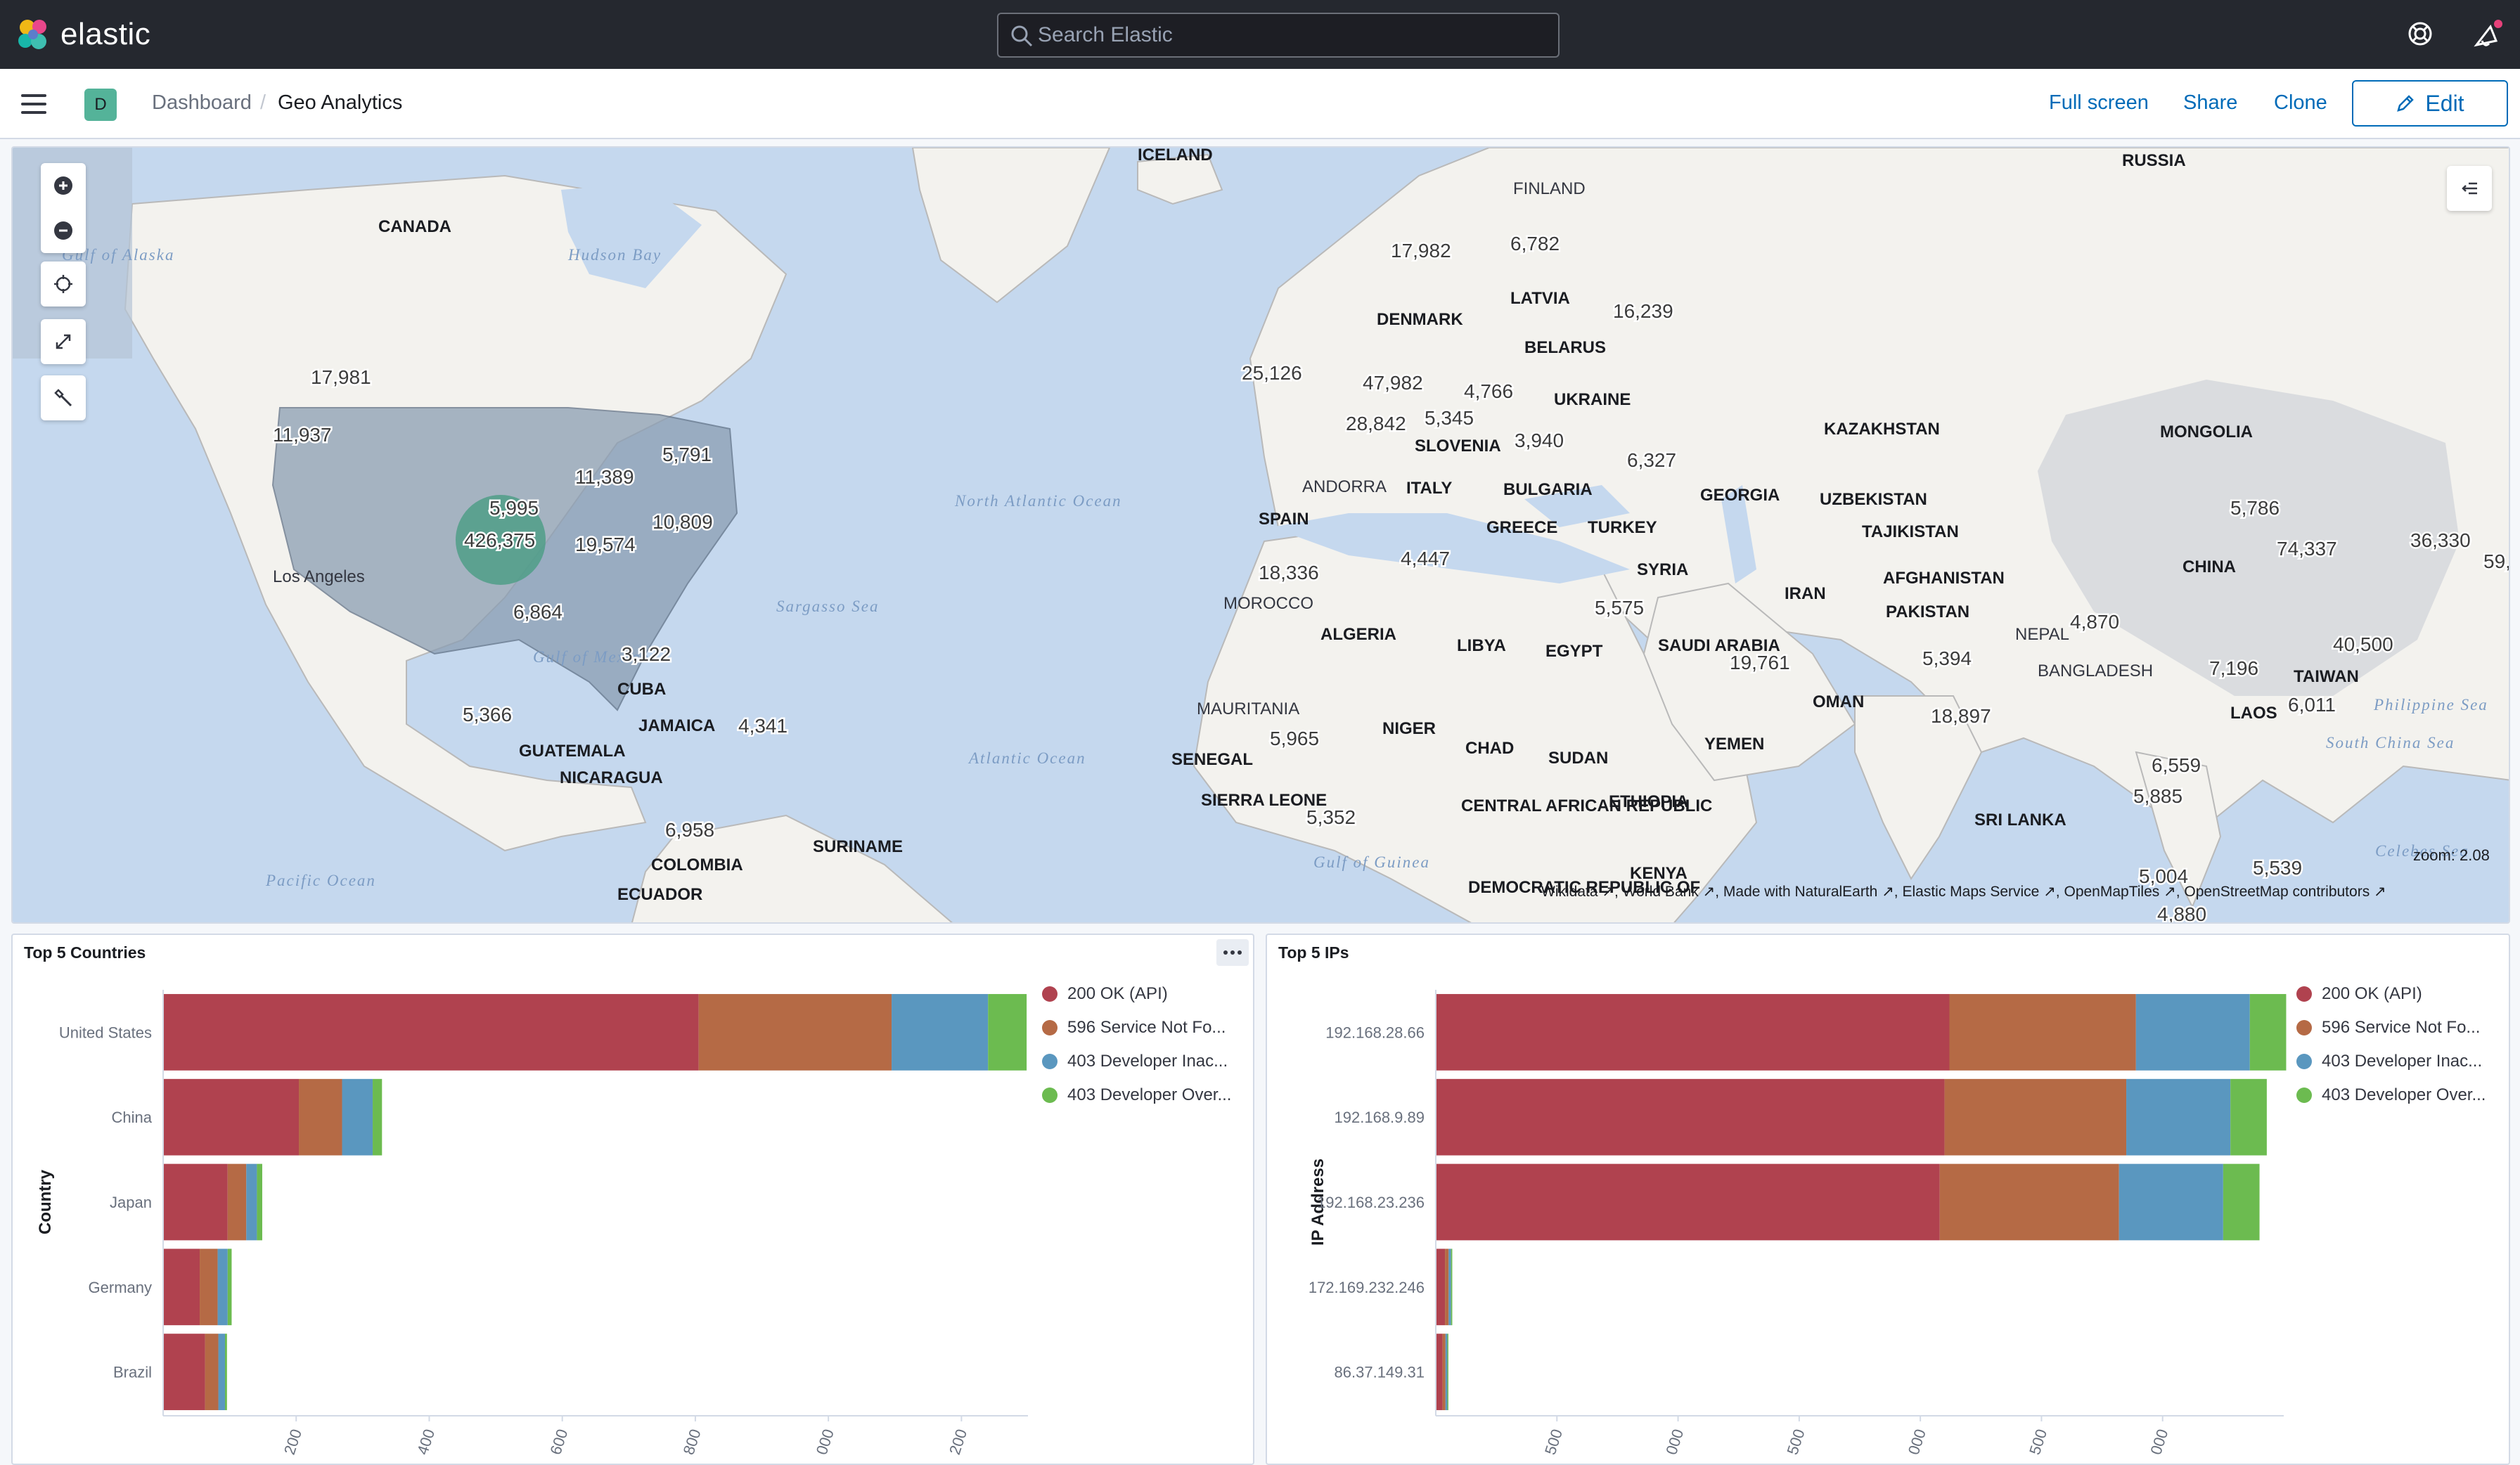  Describe the element at coordinates (2488, 35) in the screenshot. I see `news-icon` at that location.